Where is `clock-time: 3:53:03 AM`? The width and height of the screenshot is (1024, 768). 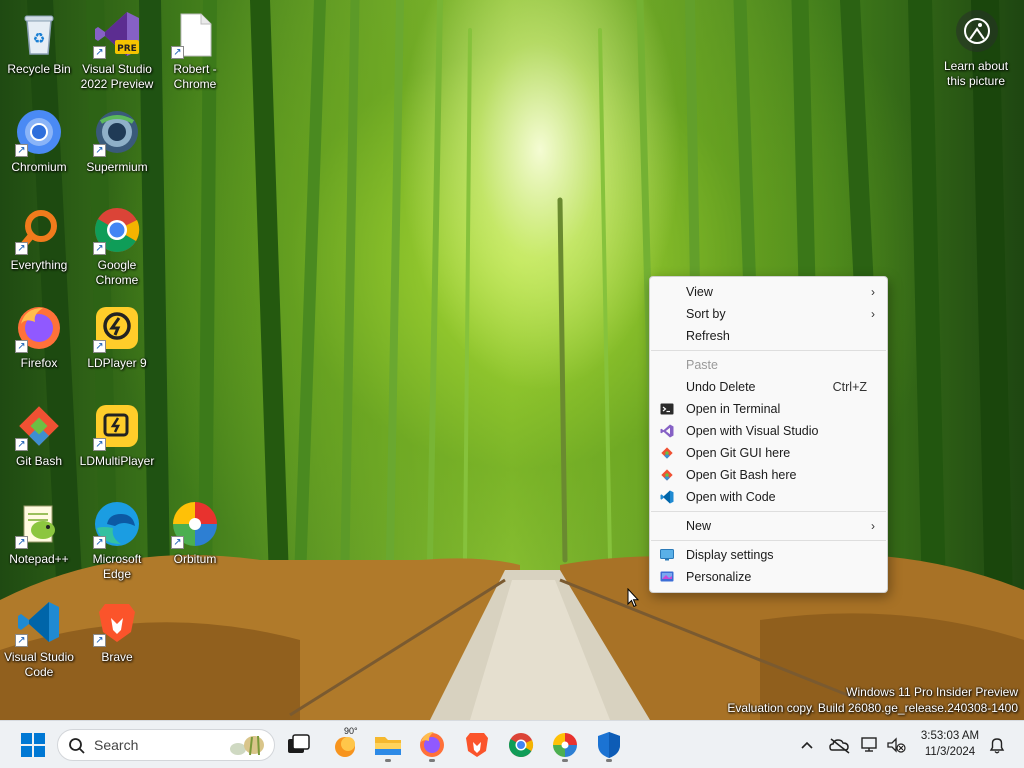 clock-time: 3:53:03 AM is located at coordinates (950, 736).